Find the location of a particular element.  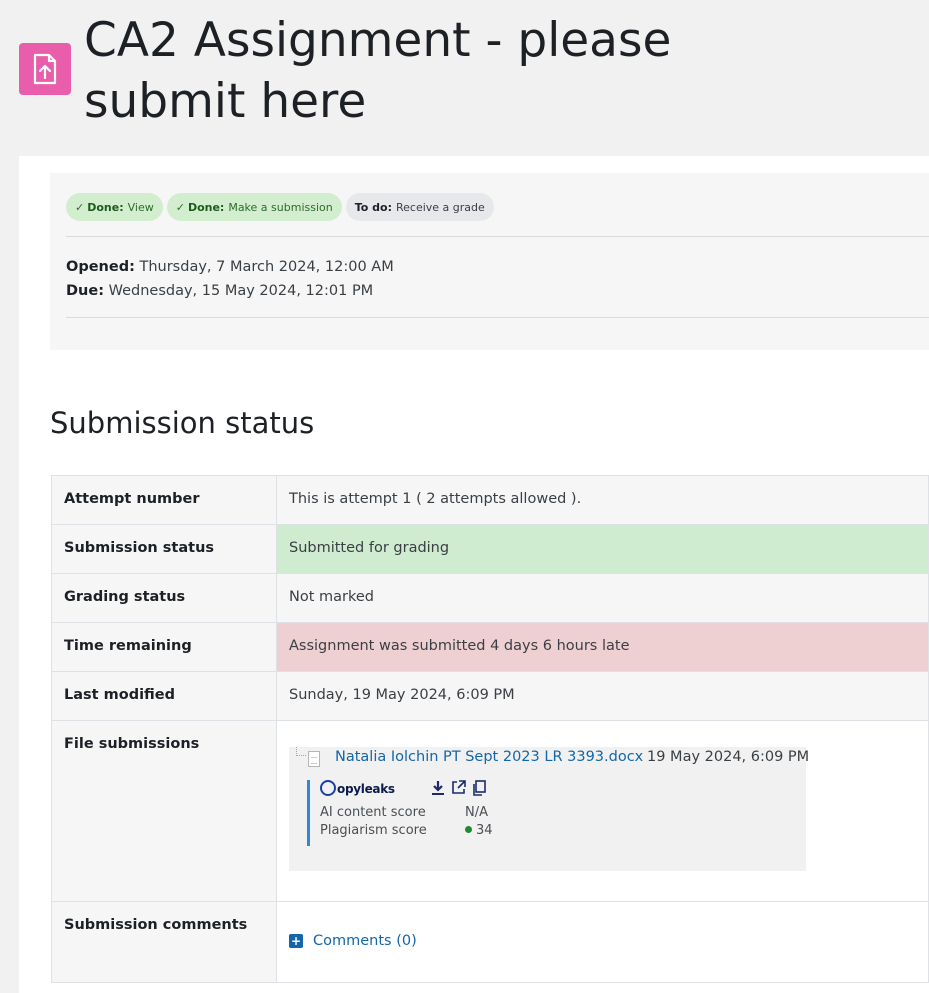

plagiarism-score: Plagiarism score 34 is located at coordinates (406, 831).